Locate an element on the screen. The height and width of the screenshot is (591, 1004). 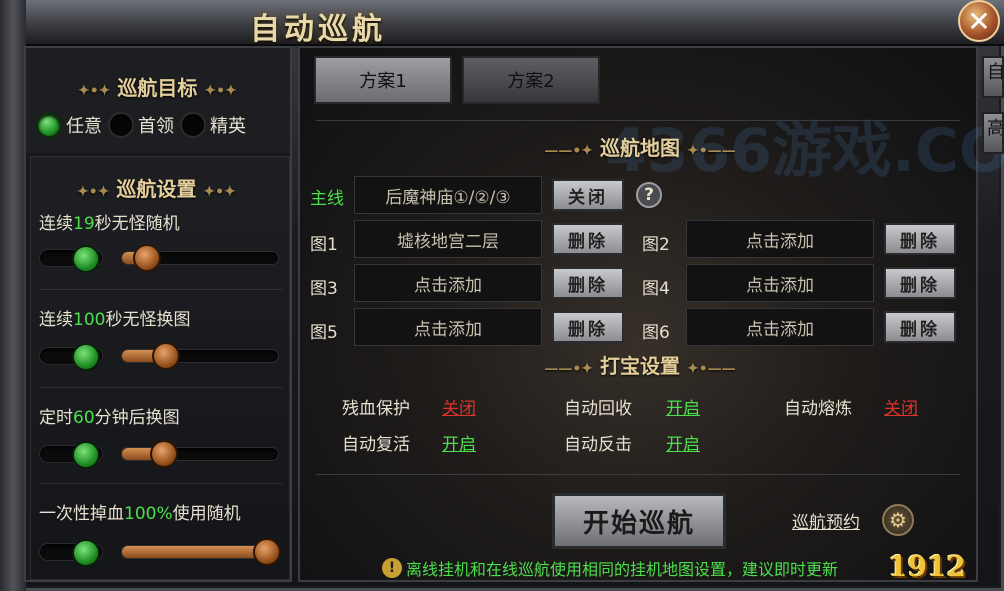
map-delete-button-2: 删除 is located at coordinates (920, 239).